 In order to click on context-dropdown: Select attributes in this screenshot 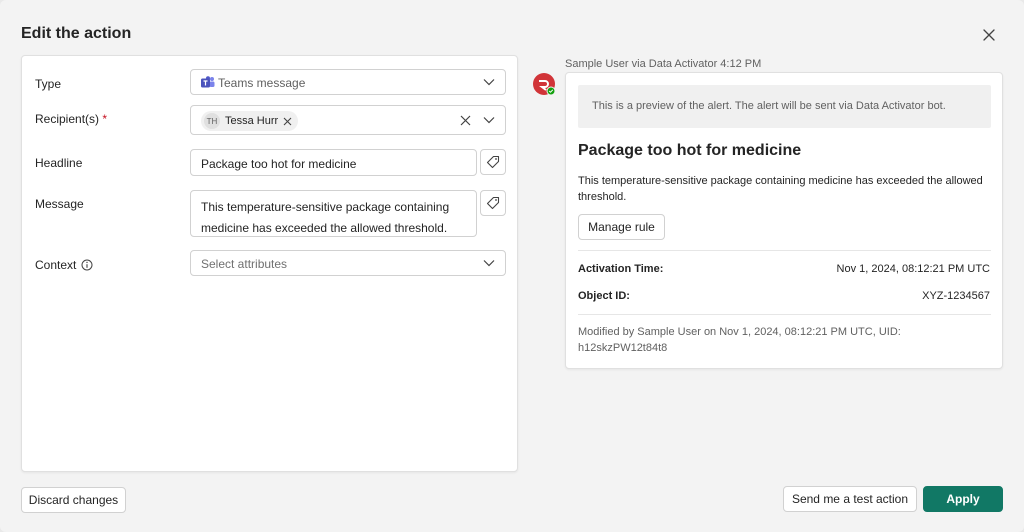, I will do `click(348, 263)`.